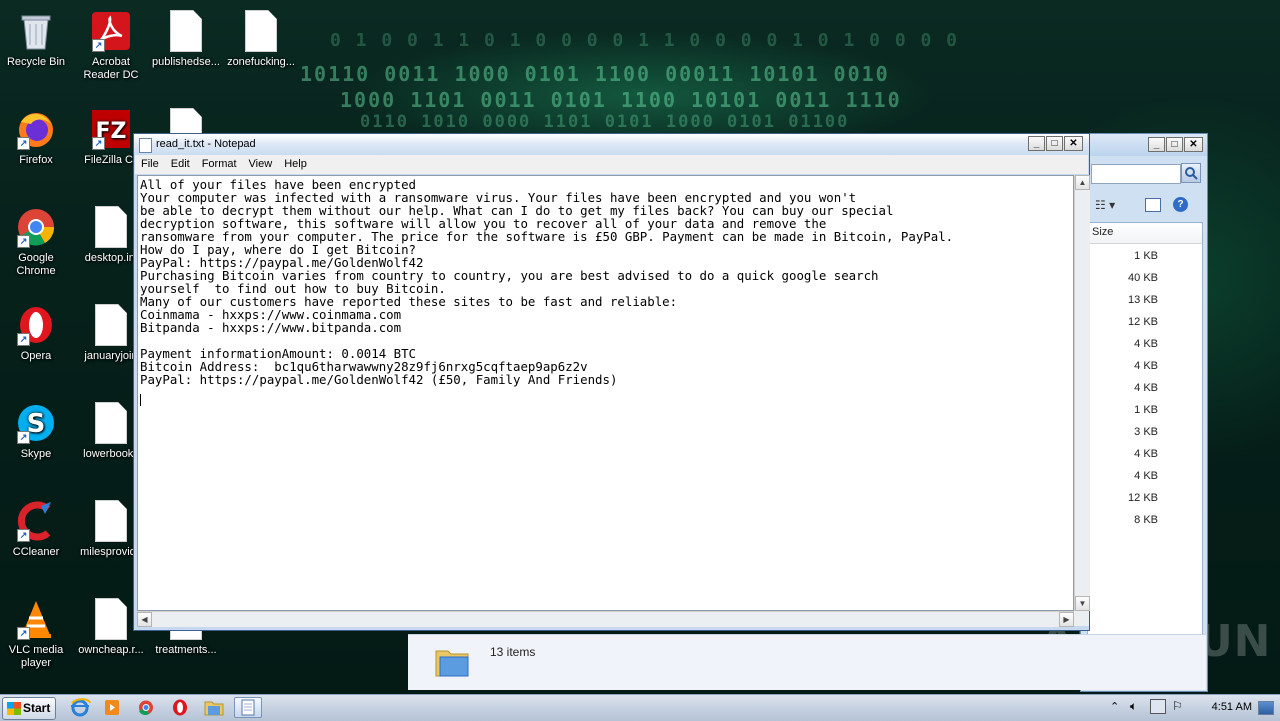 The width and height of the screenshot is (1280, 721). I want to click on minimize-button: _, so click(1036, 143).